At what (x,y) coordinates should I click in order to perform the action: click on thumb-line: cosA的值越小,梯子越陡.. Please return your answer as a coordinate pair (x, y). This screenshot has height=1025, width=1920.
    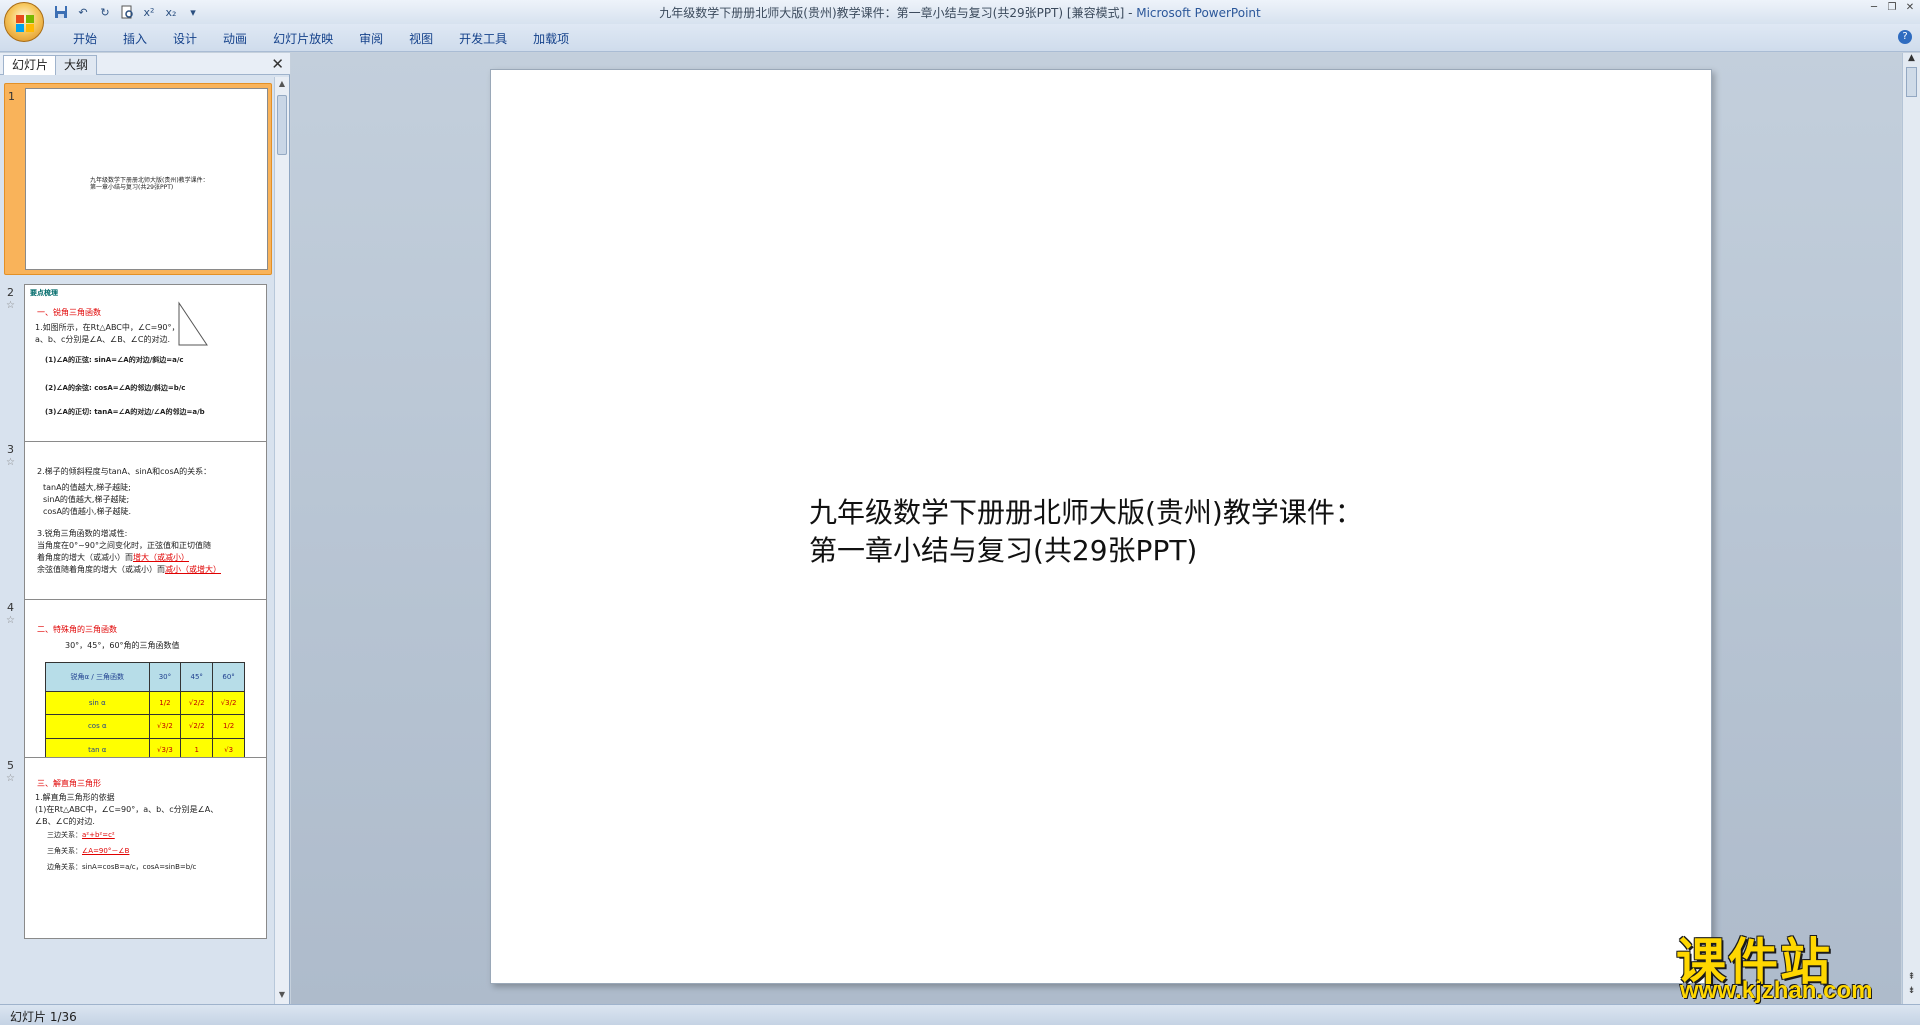
    Looking at the image, I should click on (87, 511).